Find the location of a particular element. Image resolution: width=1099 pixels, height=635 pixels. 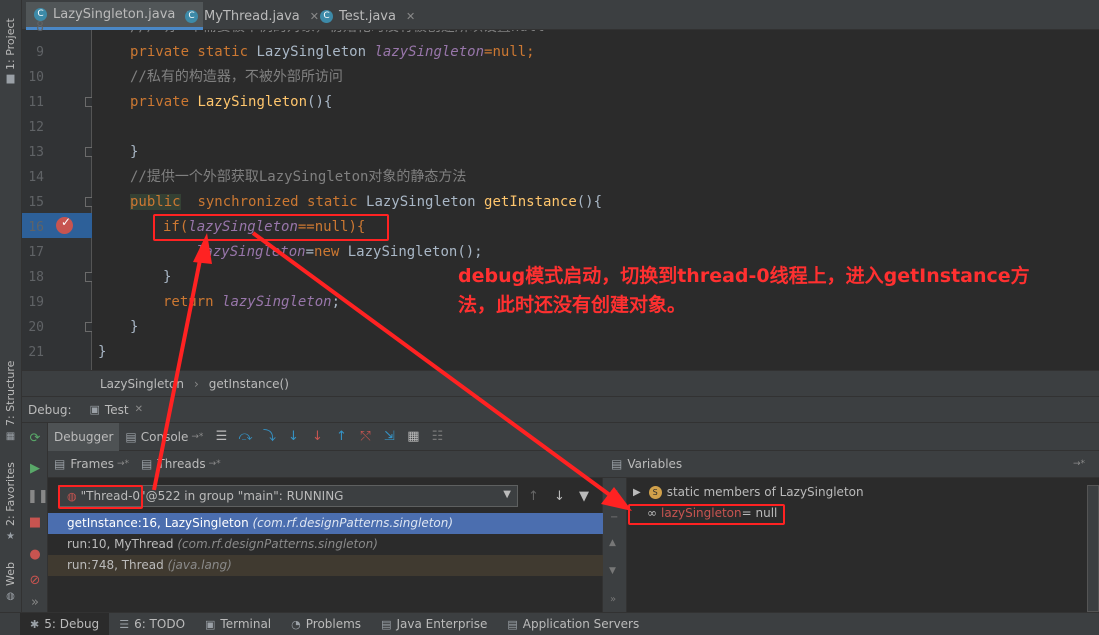

debug-actions: ⟳ ▶ ❚❚ ■ ● ⊘ » is located at coordinates (35, 517).